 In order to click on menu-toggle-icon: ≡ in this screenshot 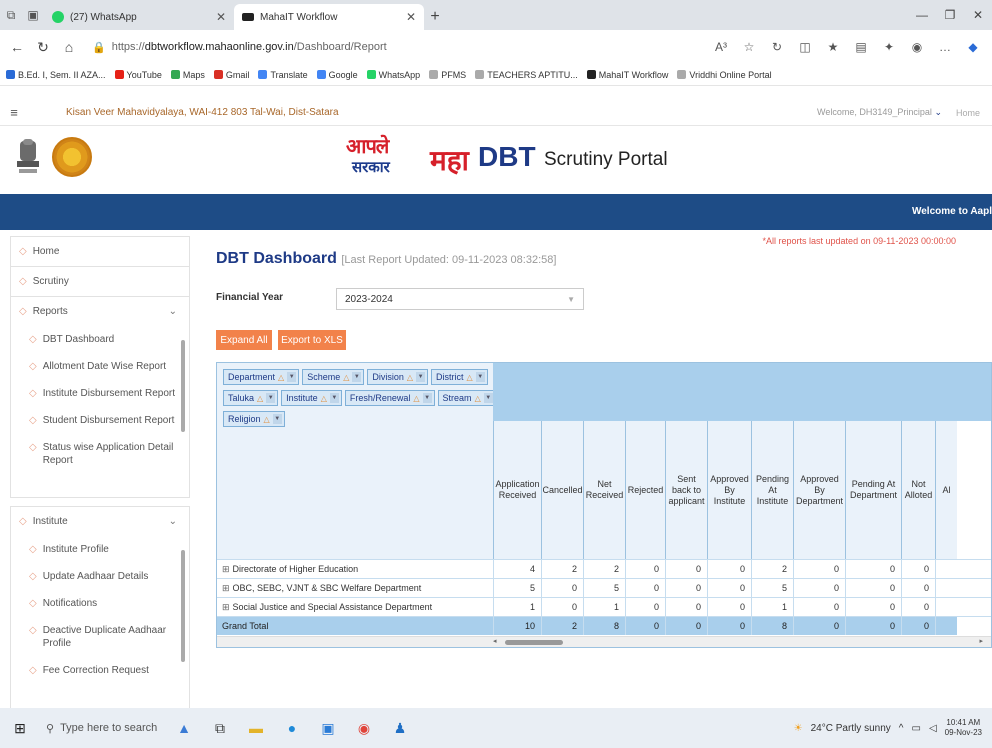, I will do `click(14, 113)`.